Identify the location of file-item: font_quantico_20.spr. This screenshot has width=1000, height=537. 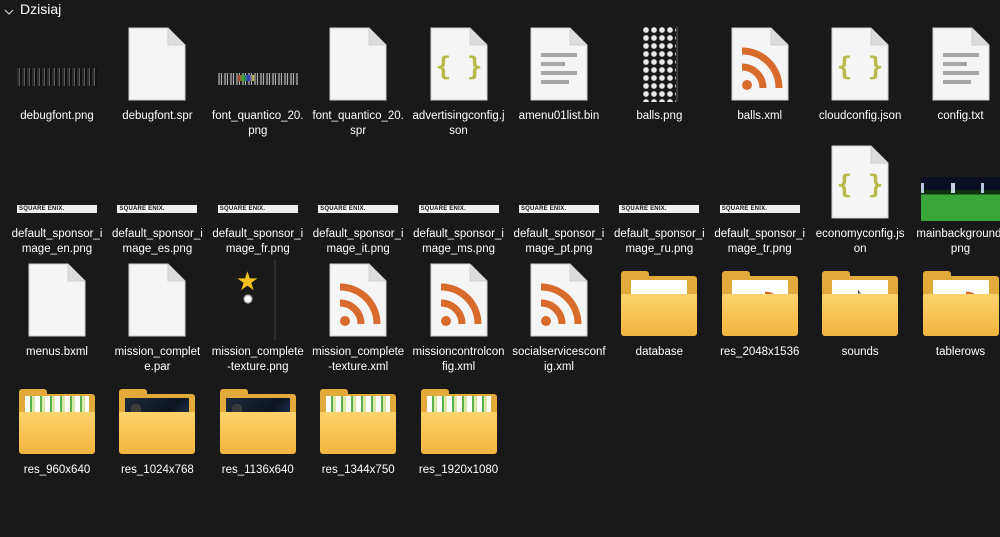
(358, 80).